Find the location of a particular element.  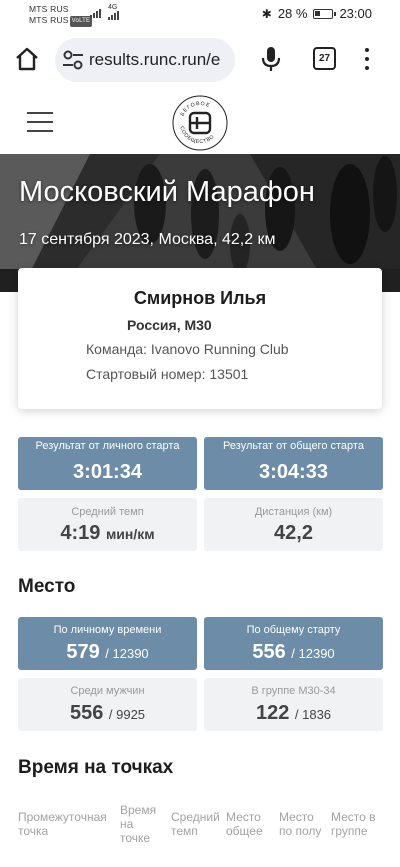

place-group-value: 122 is located at coordinates (272, 713).